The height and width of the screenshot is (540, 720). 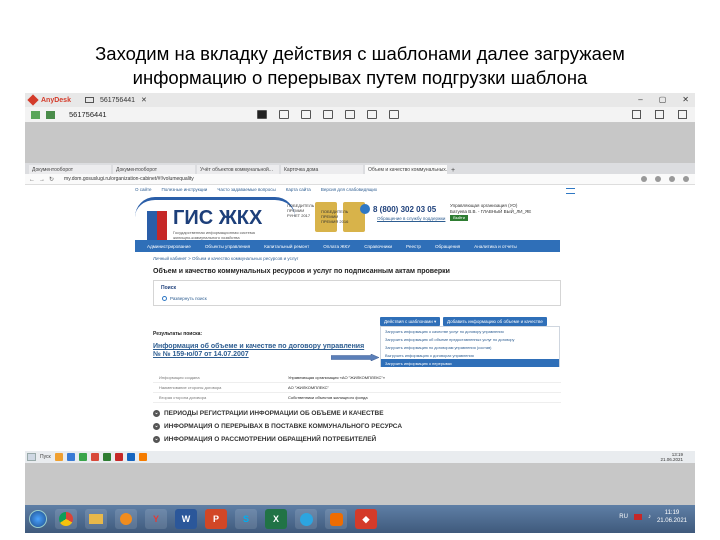 What do you see at coordinates (570, 191) in the screenshot?
I see `hamburger-menu-icon` at bounding box center [570, 191].